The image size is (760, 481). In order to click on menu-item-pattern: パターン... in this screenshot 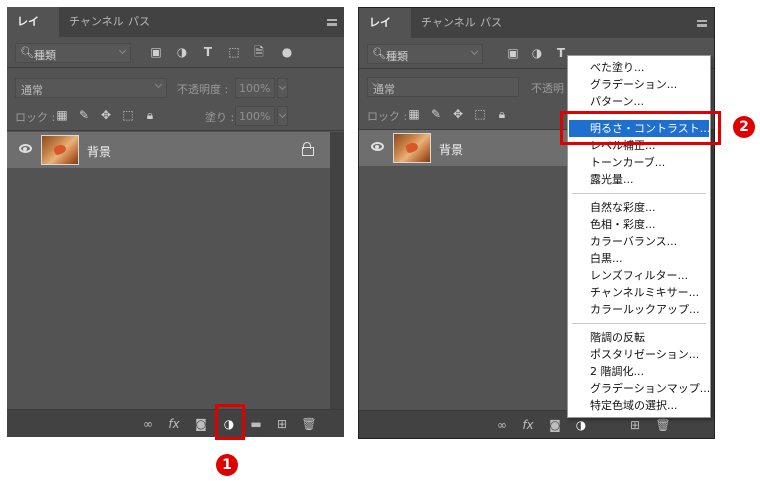, I will do `click(639, 101)`.